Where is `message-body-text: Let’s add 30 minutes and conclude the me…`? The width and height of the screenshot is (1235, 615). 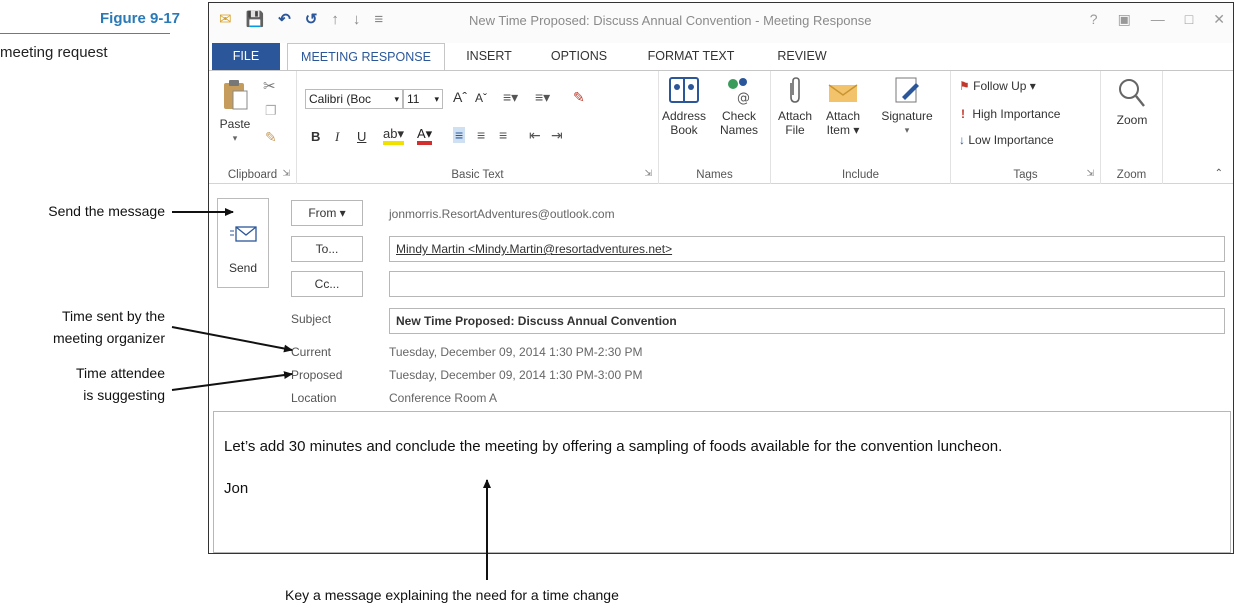
message-body-text: Let’s add 30 minutes and conclude the me… is located at coordinates (613, 446).